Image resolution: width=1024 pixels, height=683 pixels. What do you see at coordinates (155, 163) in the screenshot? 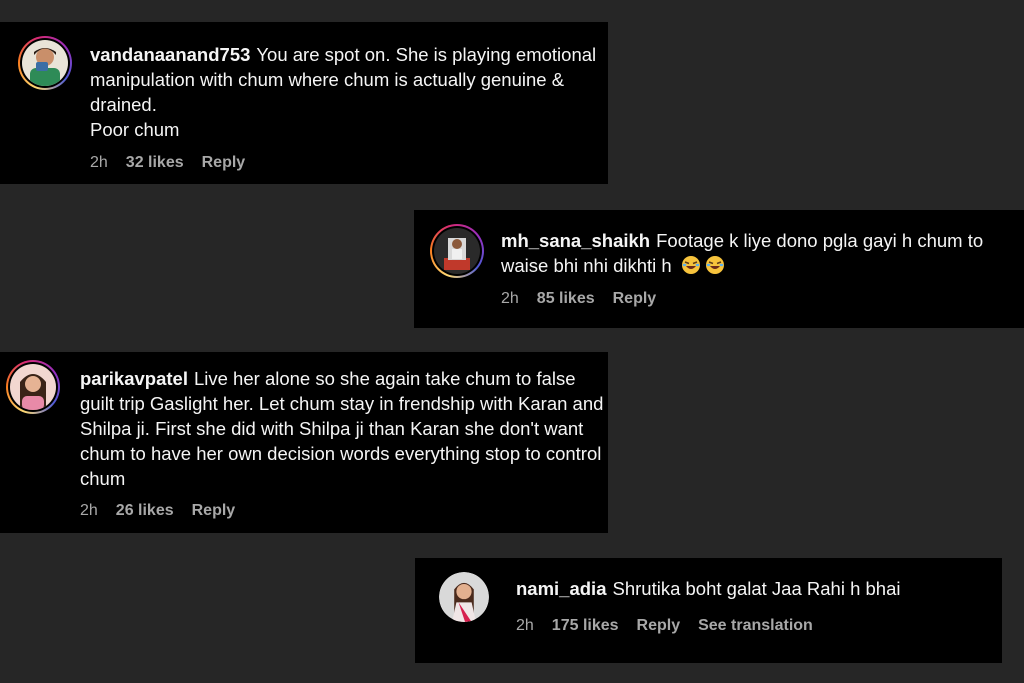
I see `likes-count: 32 likes` at bounding box center [155, 163].